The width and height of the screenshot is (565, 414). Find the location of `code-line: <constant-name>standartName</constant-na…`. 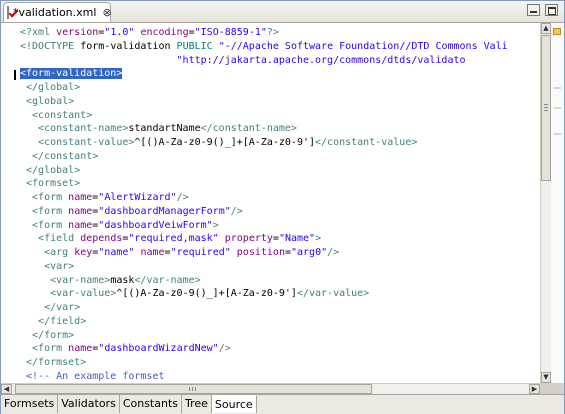

code-line: <constant-name>standartName</constant-na… is located at coordinates (280, 129).